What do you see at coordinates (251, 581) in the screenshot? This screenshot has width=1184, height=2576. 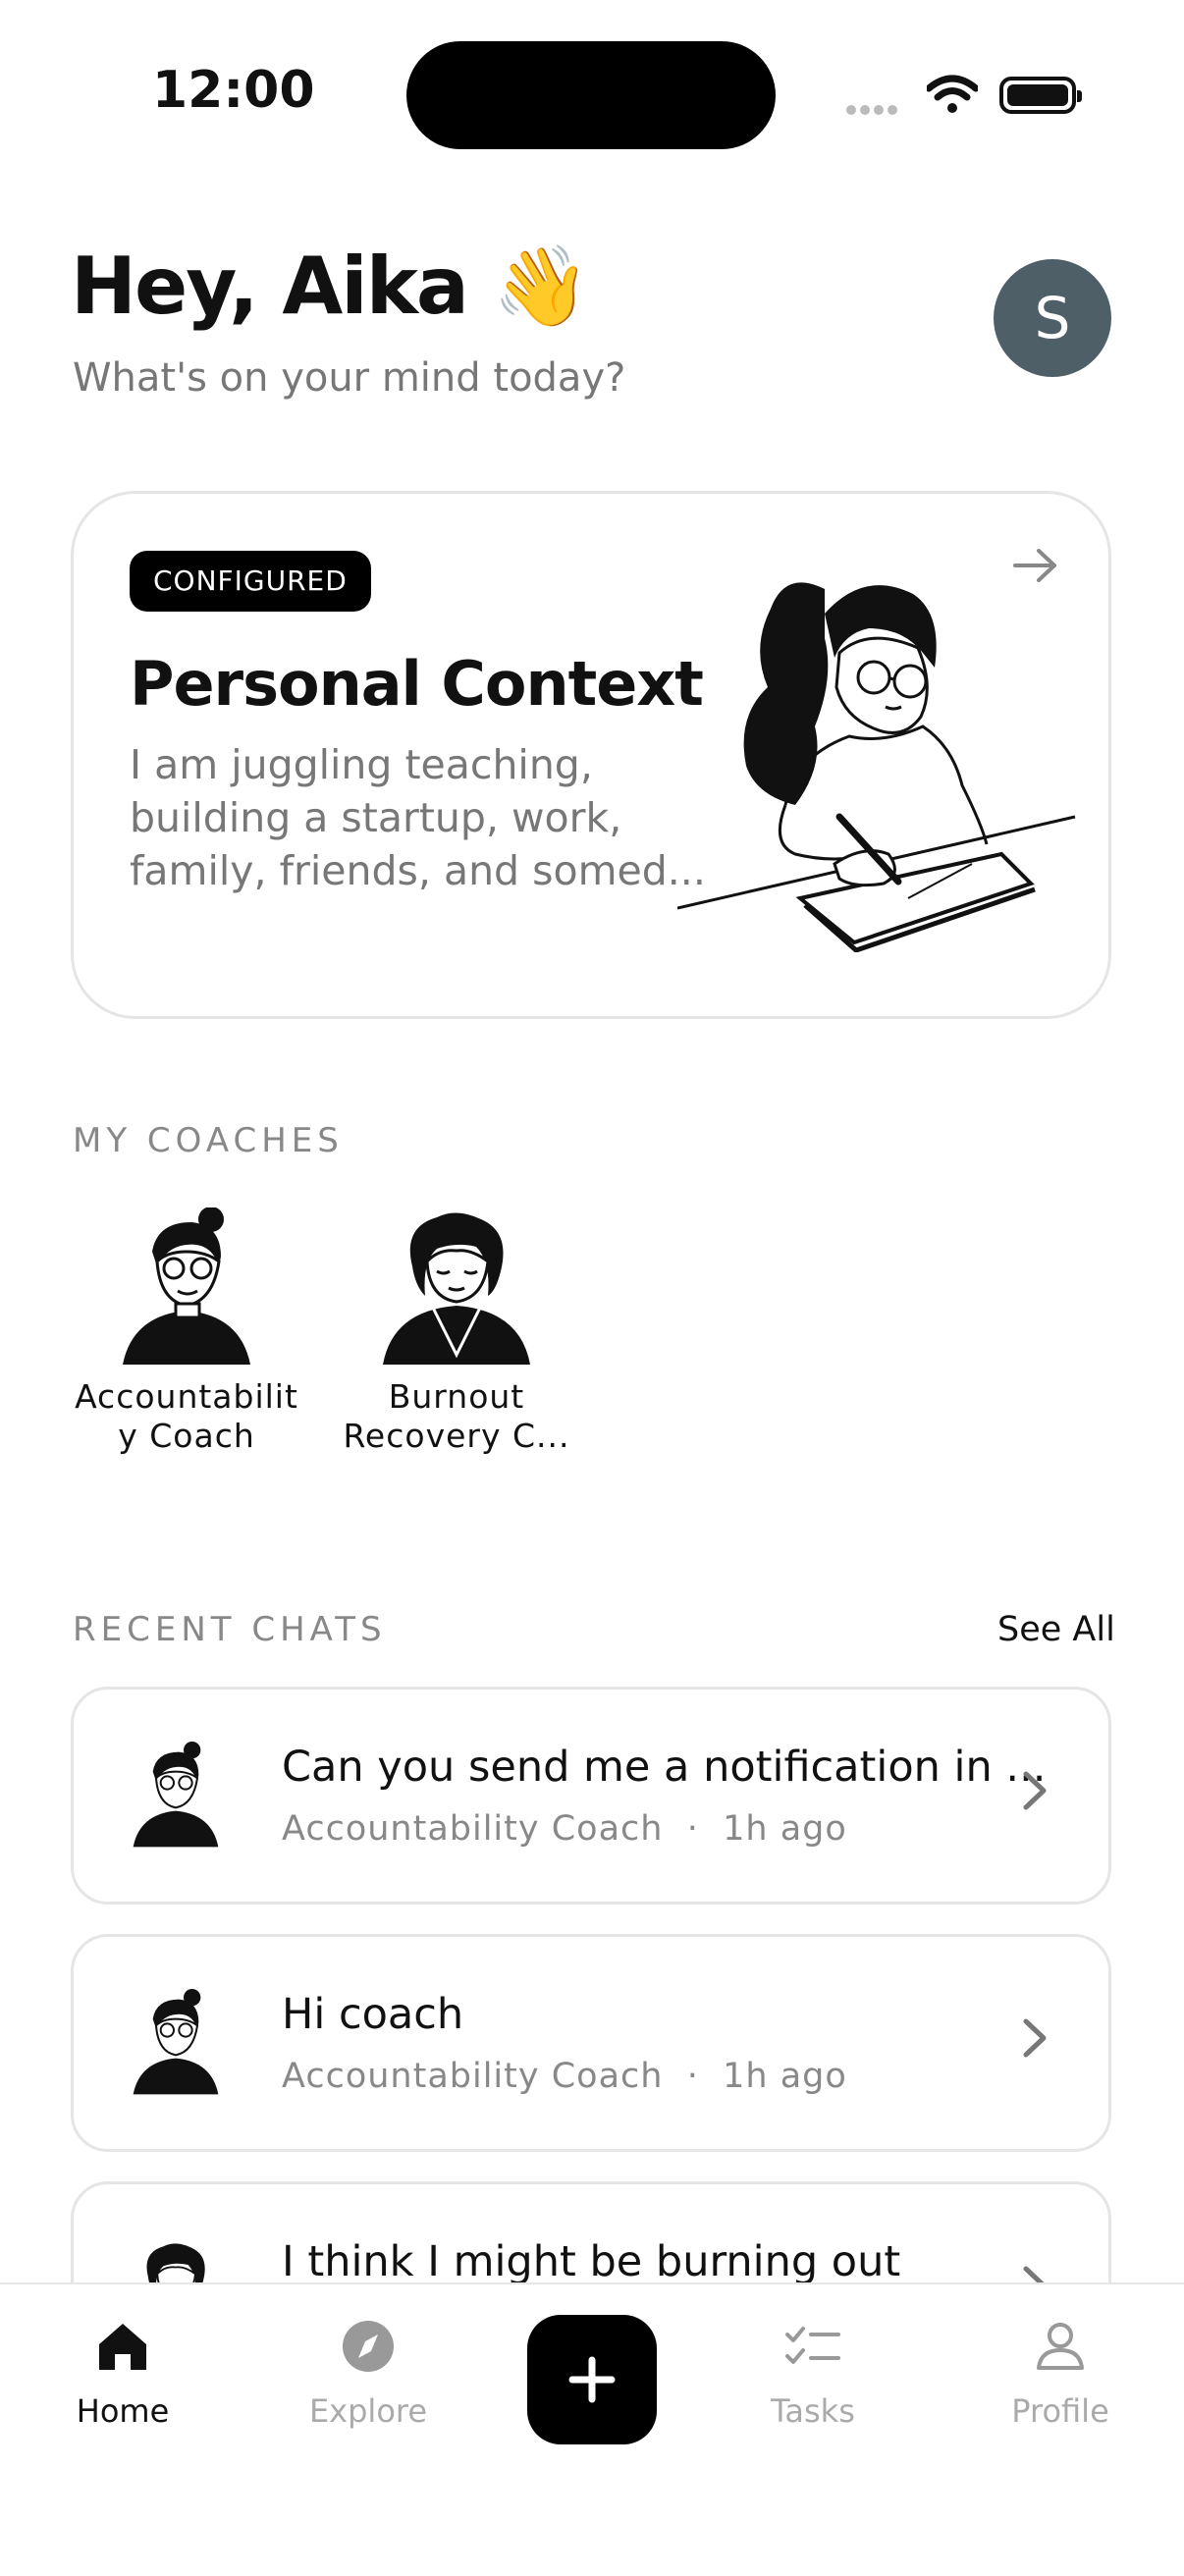 I see `configured-badge: CONFIGURED` at bounding box center [251, 581].